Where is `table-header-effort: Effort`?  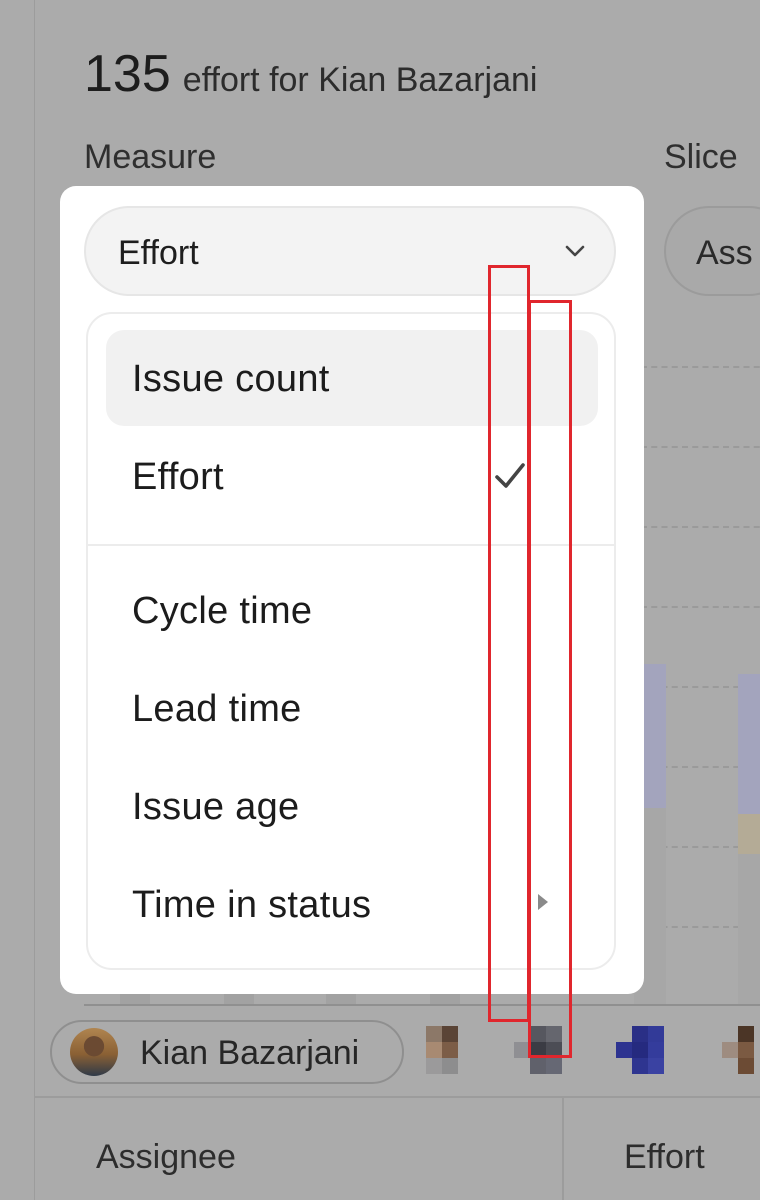 table-header-effort: Effort is located at coordinates (664, 1157).